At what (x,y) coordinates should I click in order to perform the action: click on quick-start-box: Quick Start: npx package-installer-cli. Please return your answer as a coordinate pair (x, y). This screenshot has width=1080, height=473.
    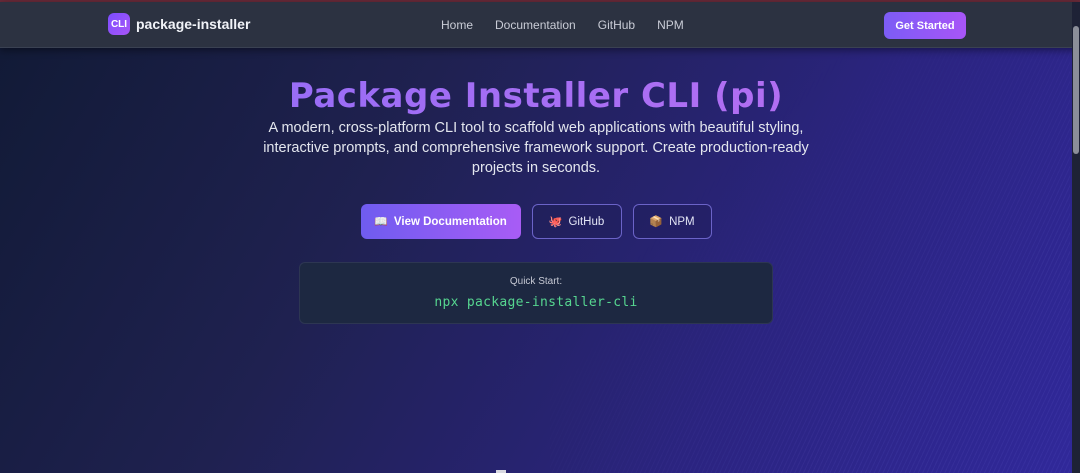
    Looking at the image, I should click on (536, 293).